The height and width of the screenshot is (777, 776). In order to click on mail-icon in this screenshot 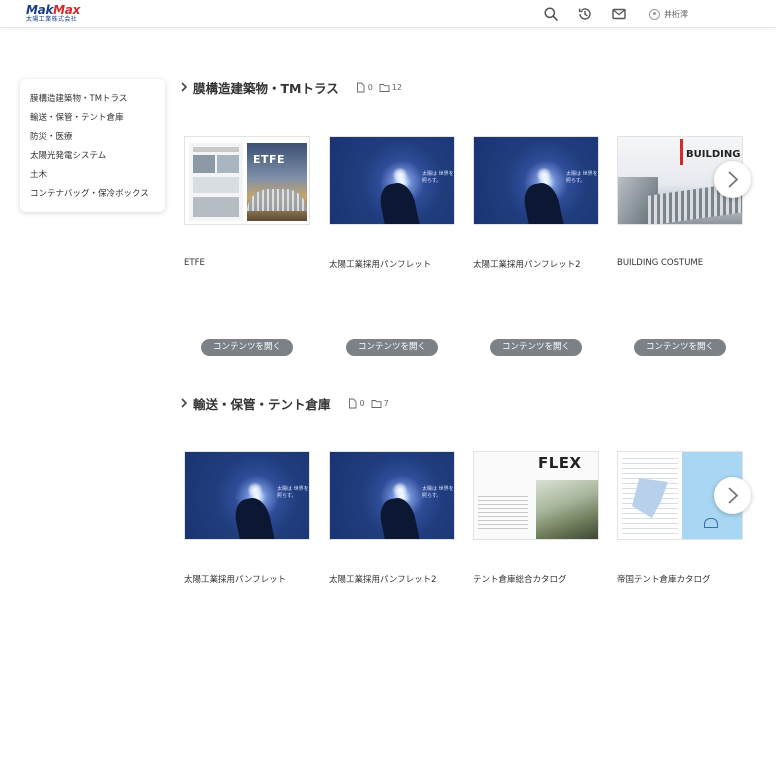, I will do `click(619, 14)`.